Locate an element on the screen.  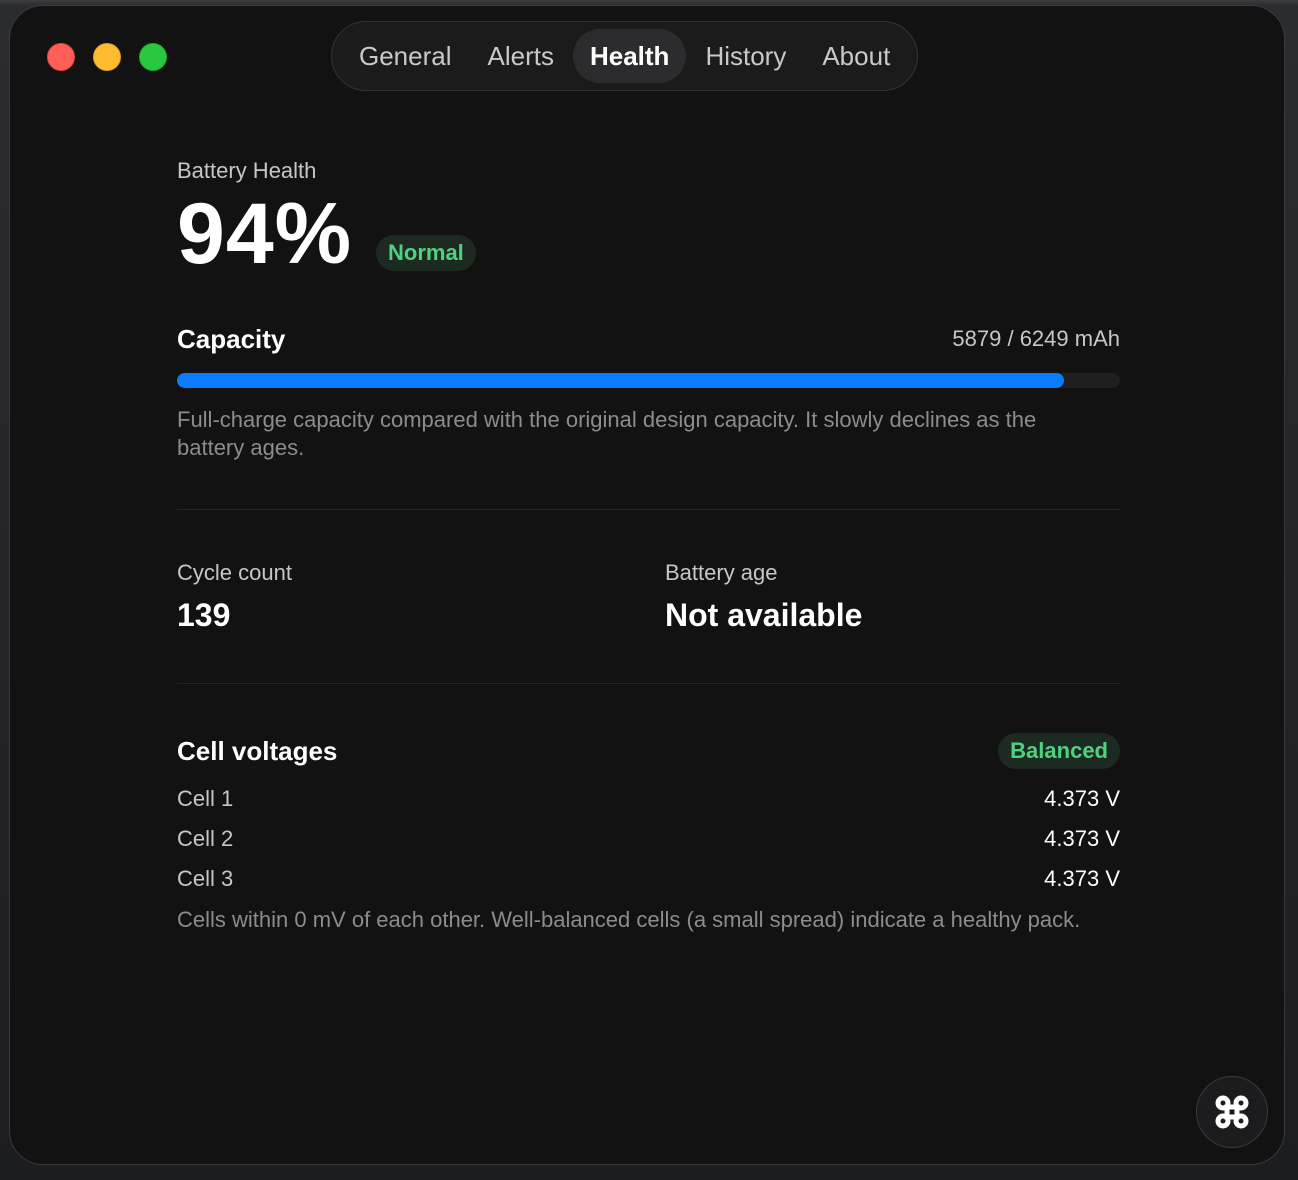
capacity-progress-bar is located at coordinates (648, 380).